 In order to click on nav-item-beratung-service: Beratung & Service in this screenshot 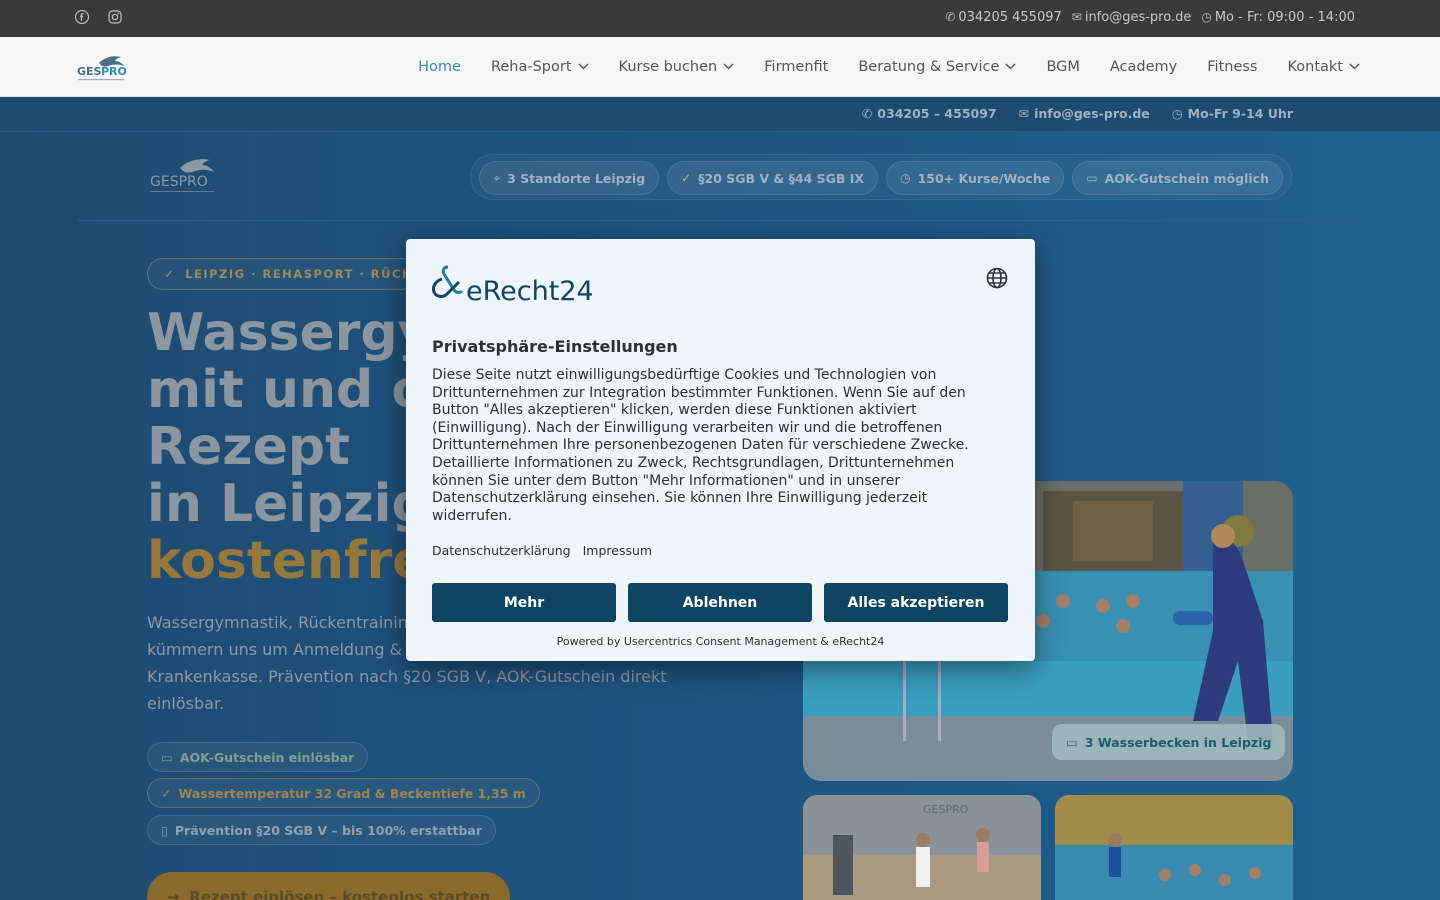, I will do `click(937, 67)`.